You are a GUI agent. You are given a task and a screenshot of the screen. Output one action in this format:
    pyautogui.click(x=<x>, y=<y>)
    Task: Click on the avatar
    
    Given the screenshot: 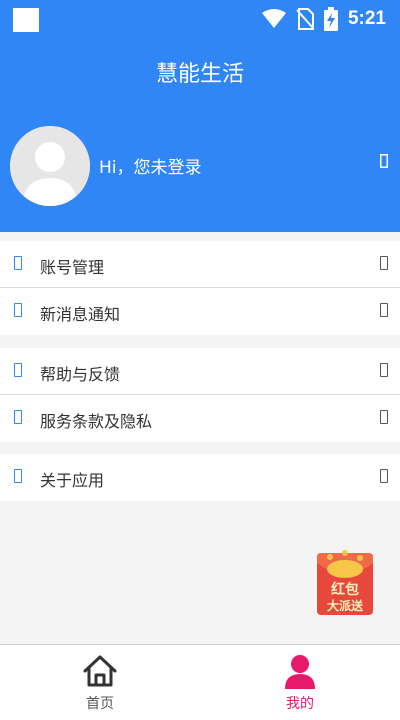 What is the action you would take?
    pyautogui.click(x=50, y=166)
    